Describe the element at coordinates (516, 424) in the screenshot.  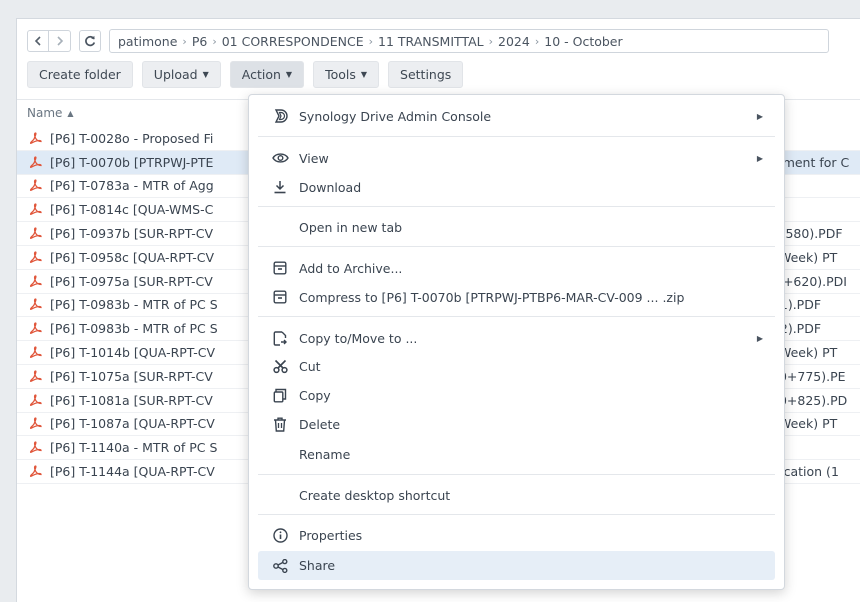
I see `menu-item-delete: Delete` at that location.